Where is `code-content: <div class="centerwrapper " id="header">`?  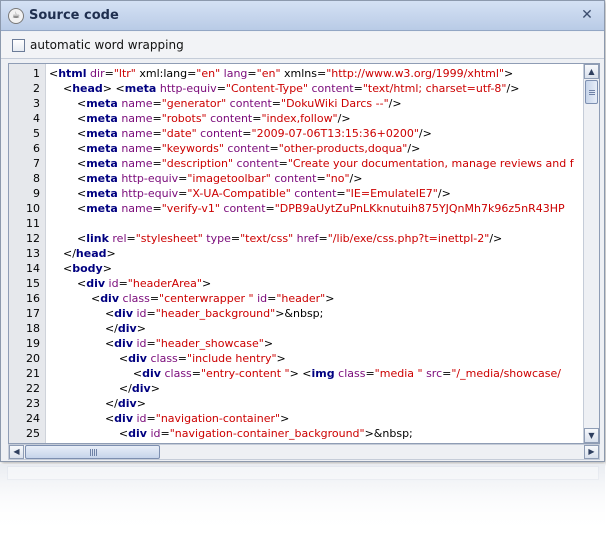 code-content: <div class="centerwrapper " id="header"> is located at coordinates (316, 298).